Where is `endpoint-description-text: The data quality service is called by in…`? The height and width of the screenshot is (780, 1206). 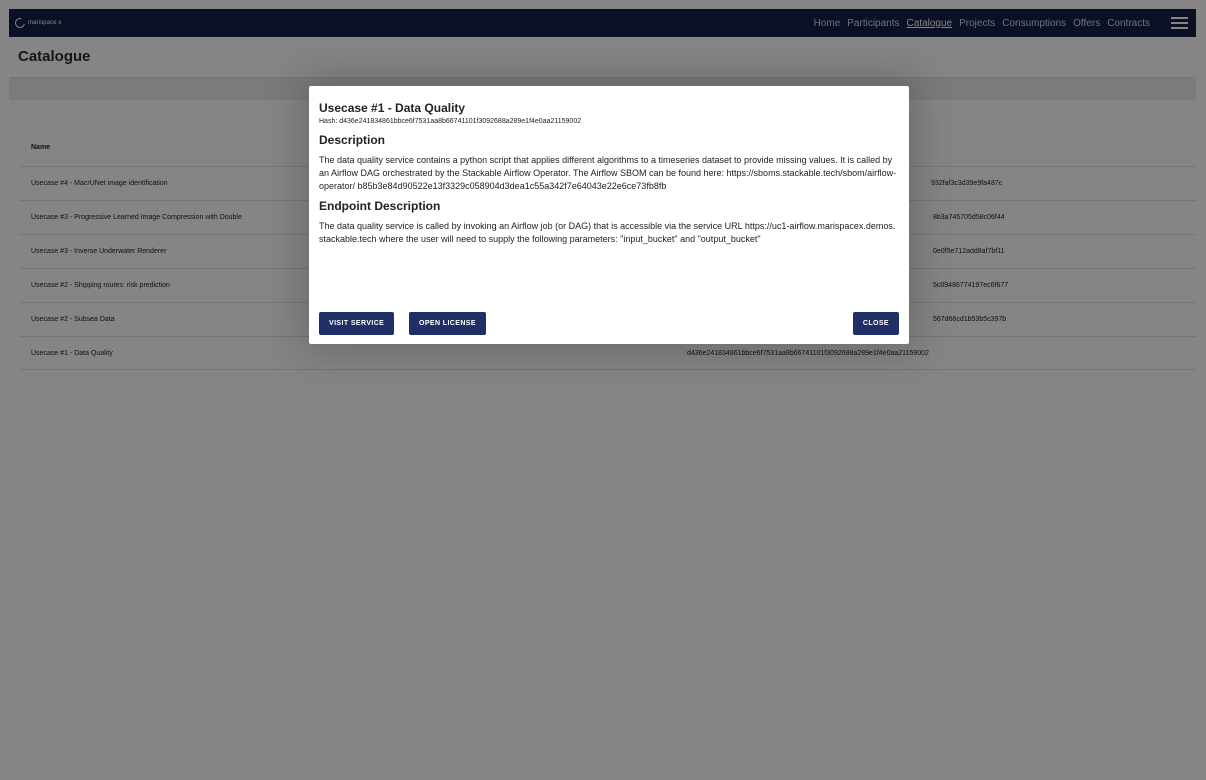 endpoint-description-text: The data quality service is called by in… is located at coordinates (607, 232).